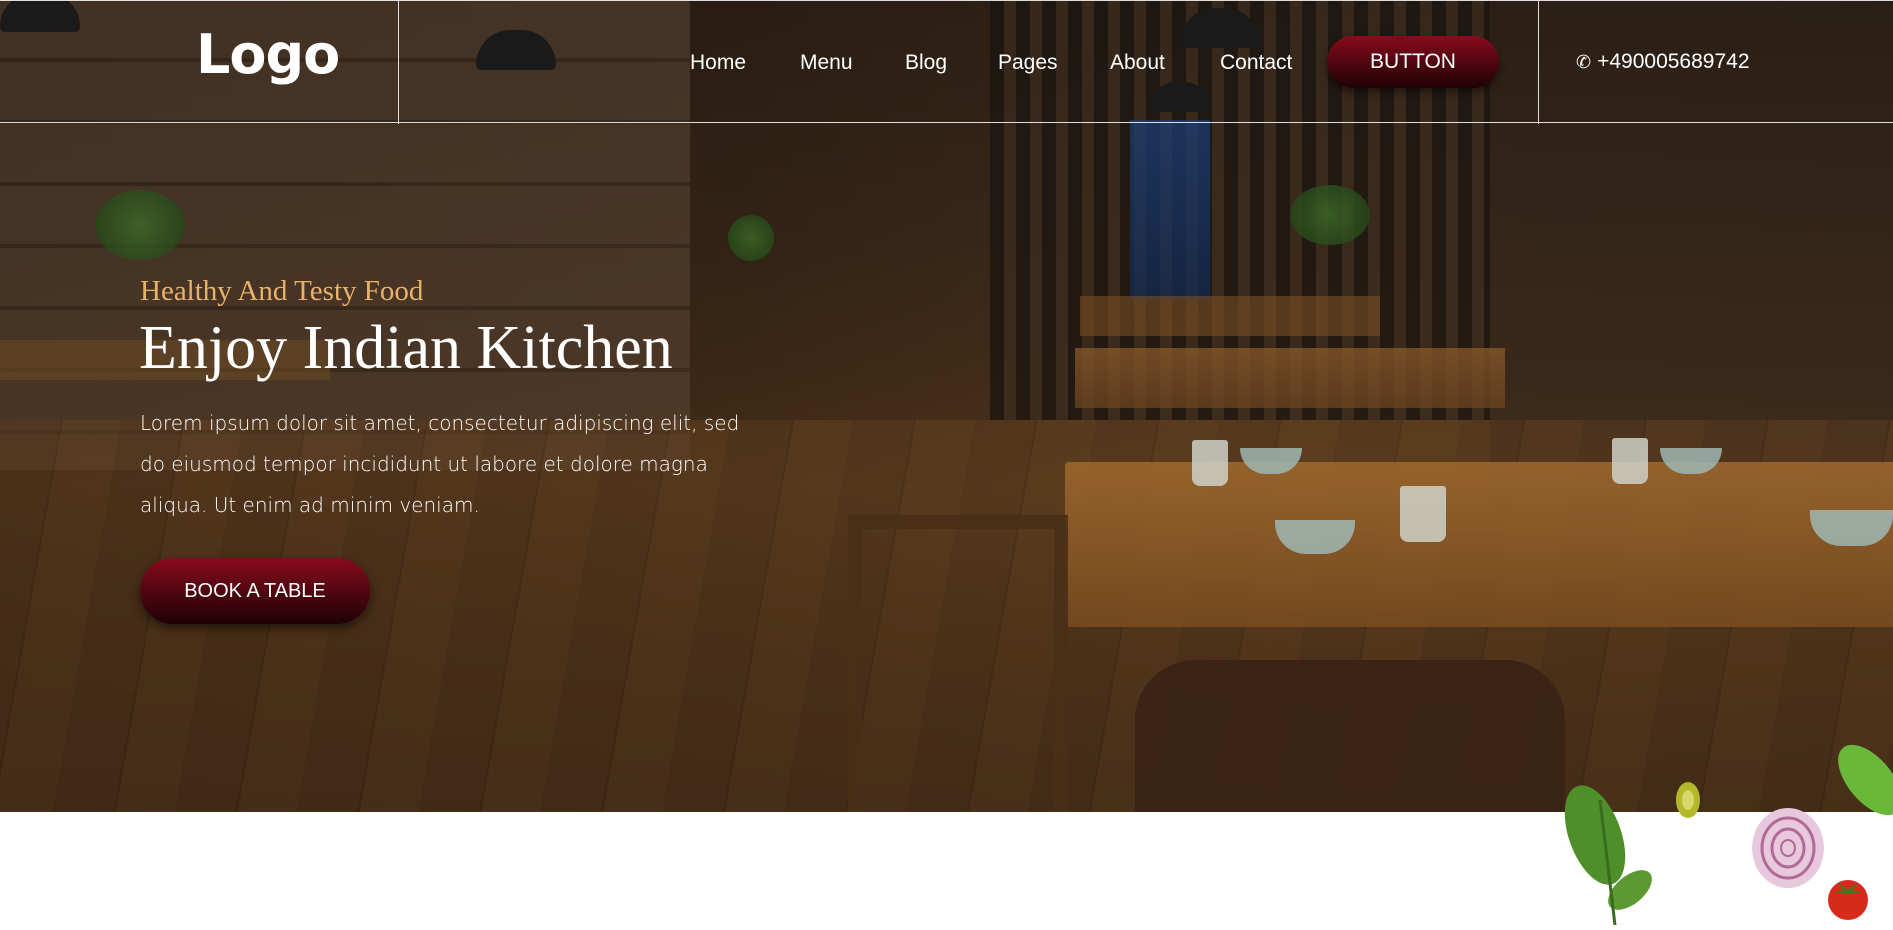 This screenshot has height=930, width=1893. Describe the element at coordinates (1170, 210) in the screenshot. I see `hero-window` at that location.